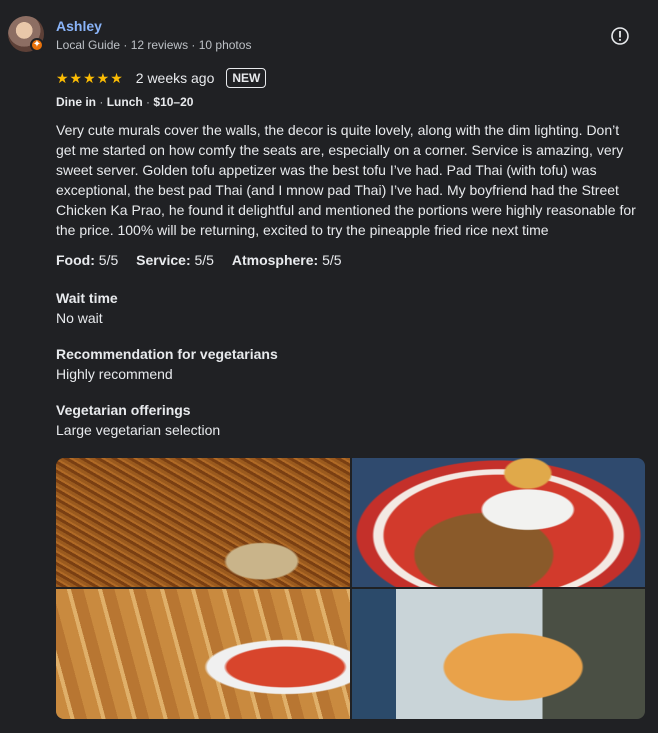 The width and height of the screenshot is (658, 733). What do you see at coordinates (90, 77) in the screenshot?
I see `star-rating: ★★★★★` at bounding box center [90, 77].